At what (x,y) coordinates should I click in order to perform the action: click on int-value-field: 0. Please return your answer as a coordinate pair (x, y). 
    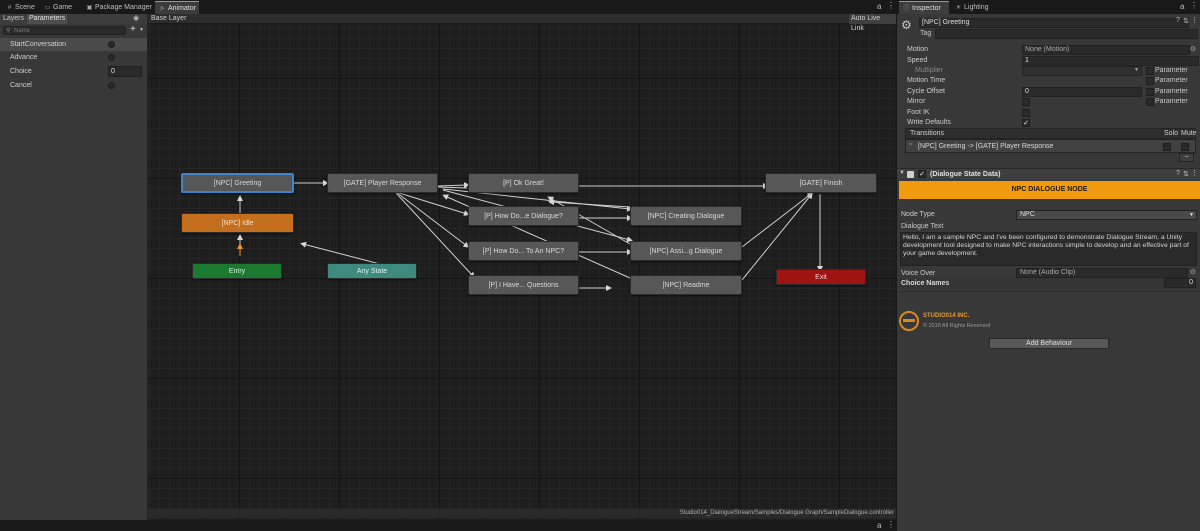
    Looking at the image, I should click on (125, 71).